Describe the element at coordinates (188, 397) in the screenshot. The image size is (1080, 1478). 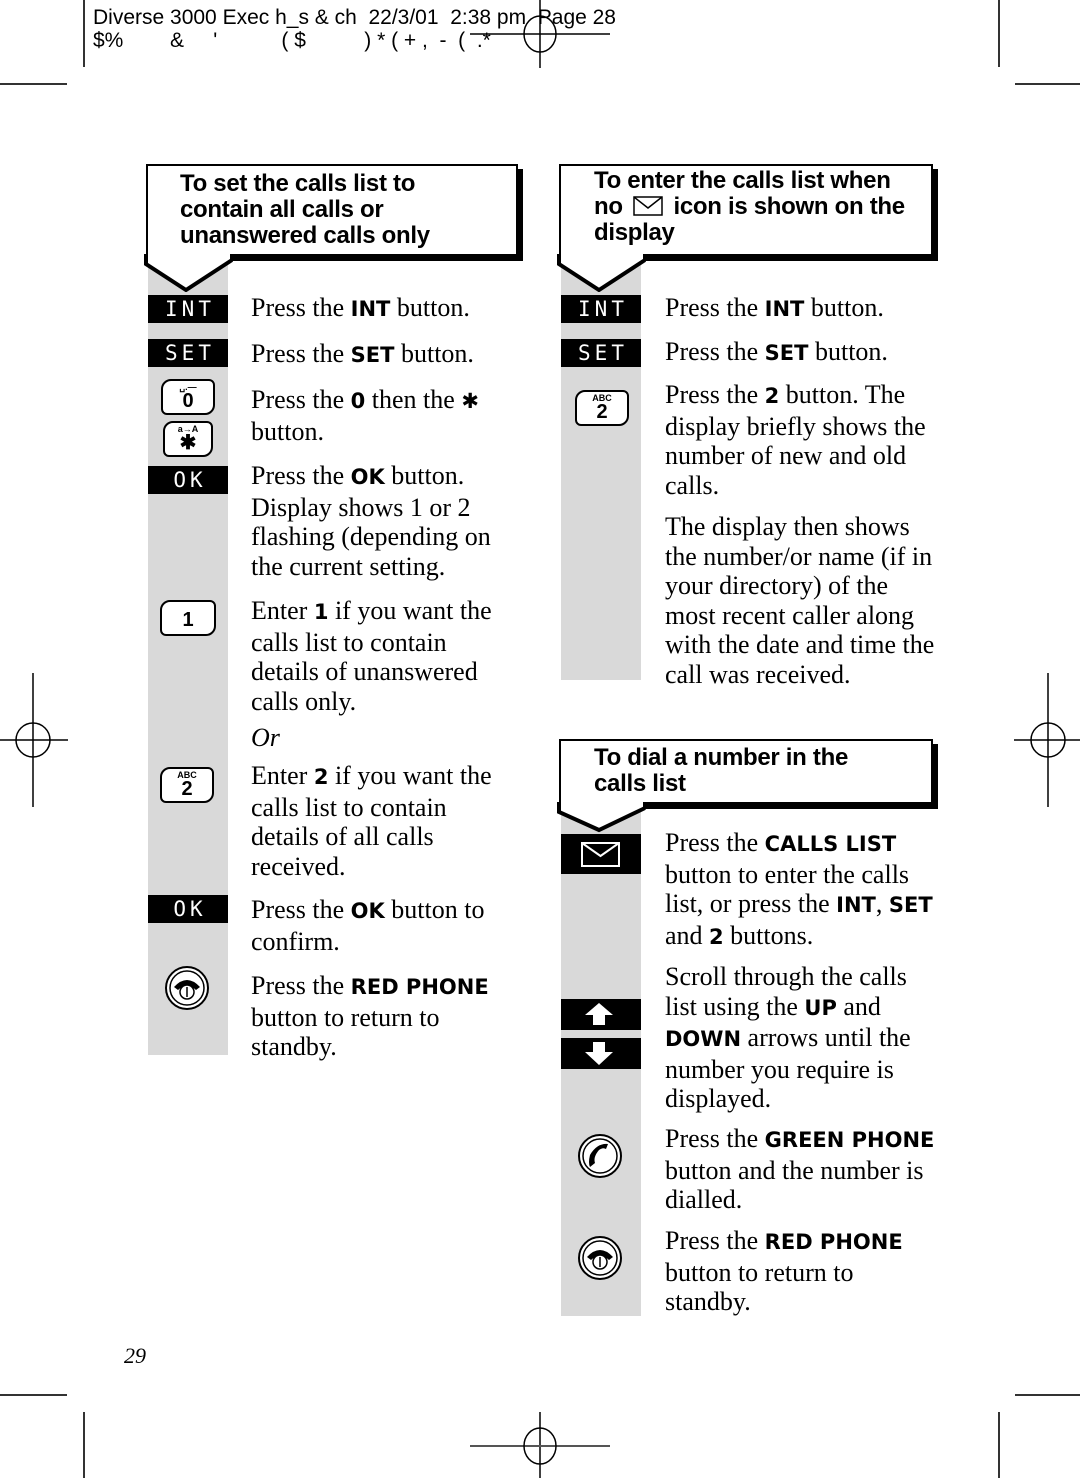
I see `zero-key: ␣.— 0` at that location.